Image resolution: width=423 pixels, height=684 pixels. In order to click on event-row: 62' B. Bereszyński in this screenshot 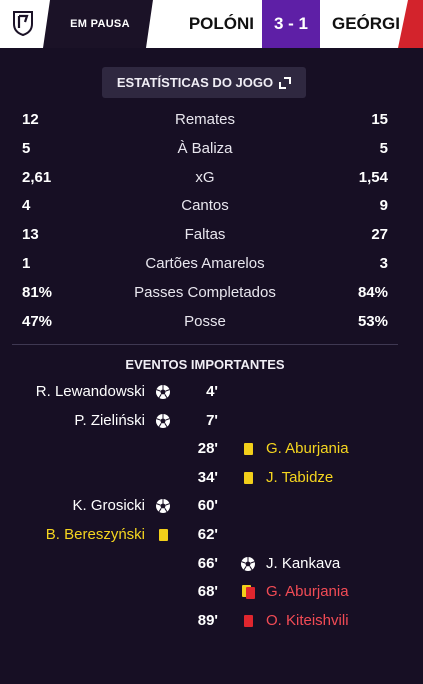, I will do `click(211, 536)`.